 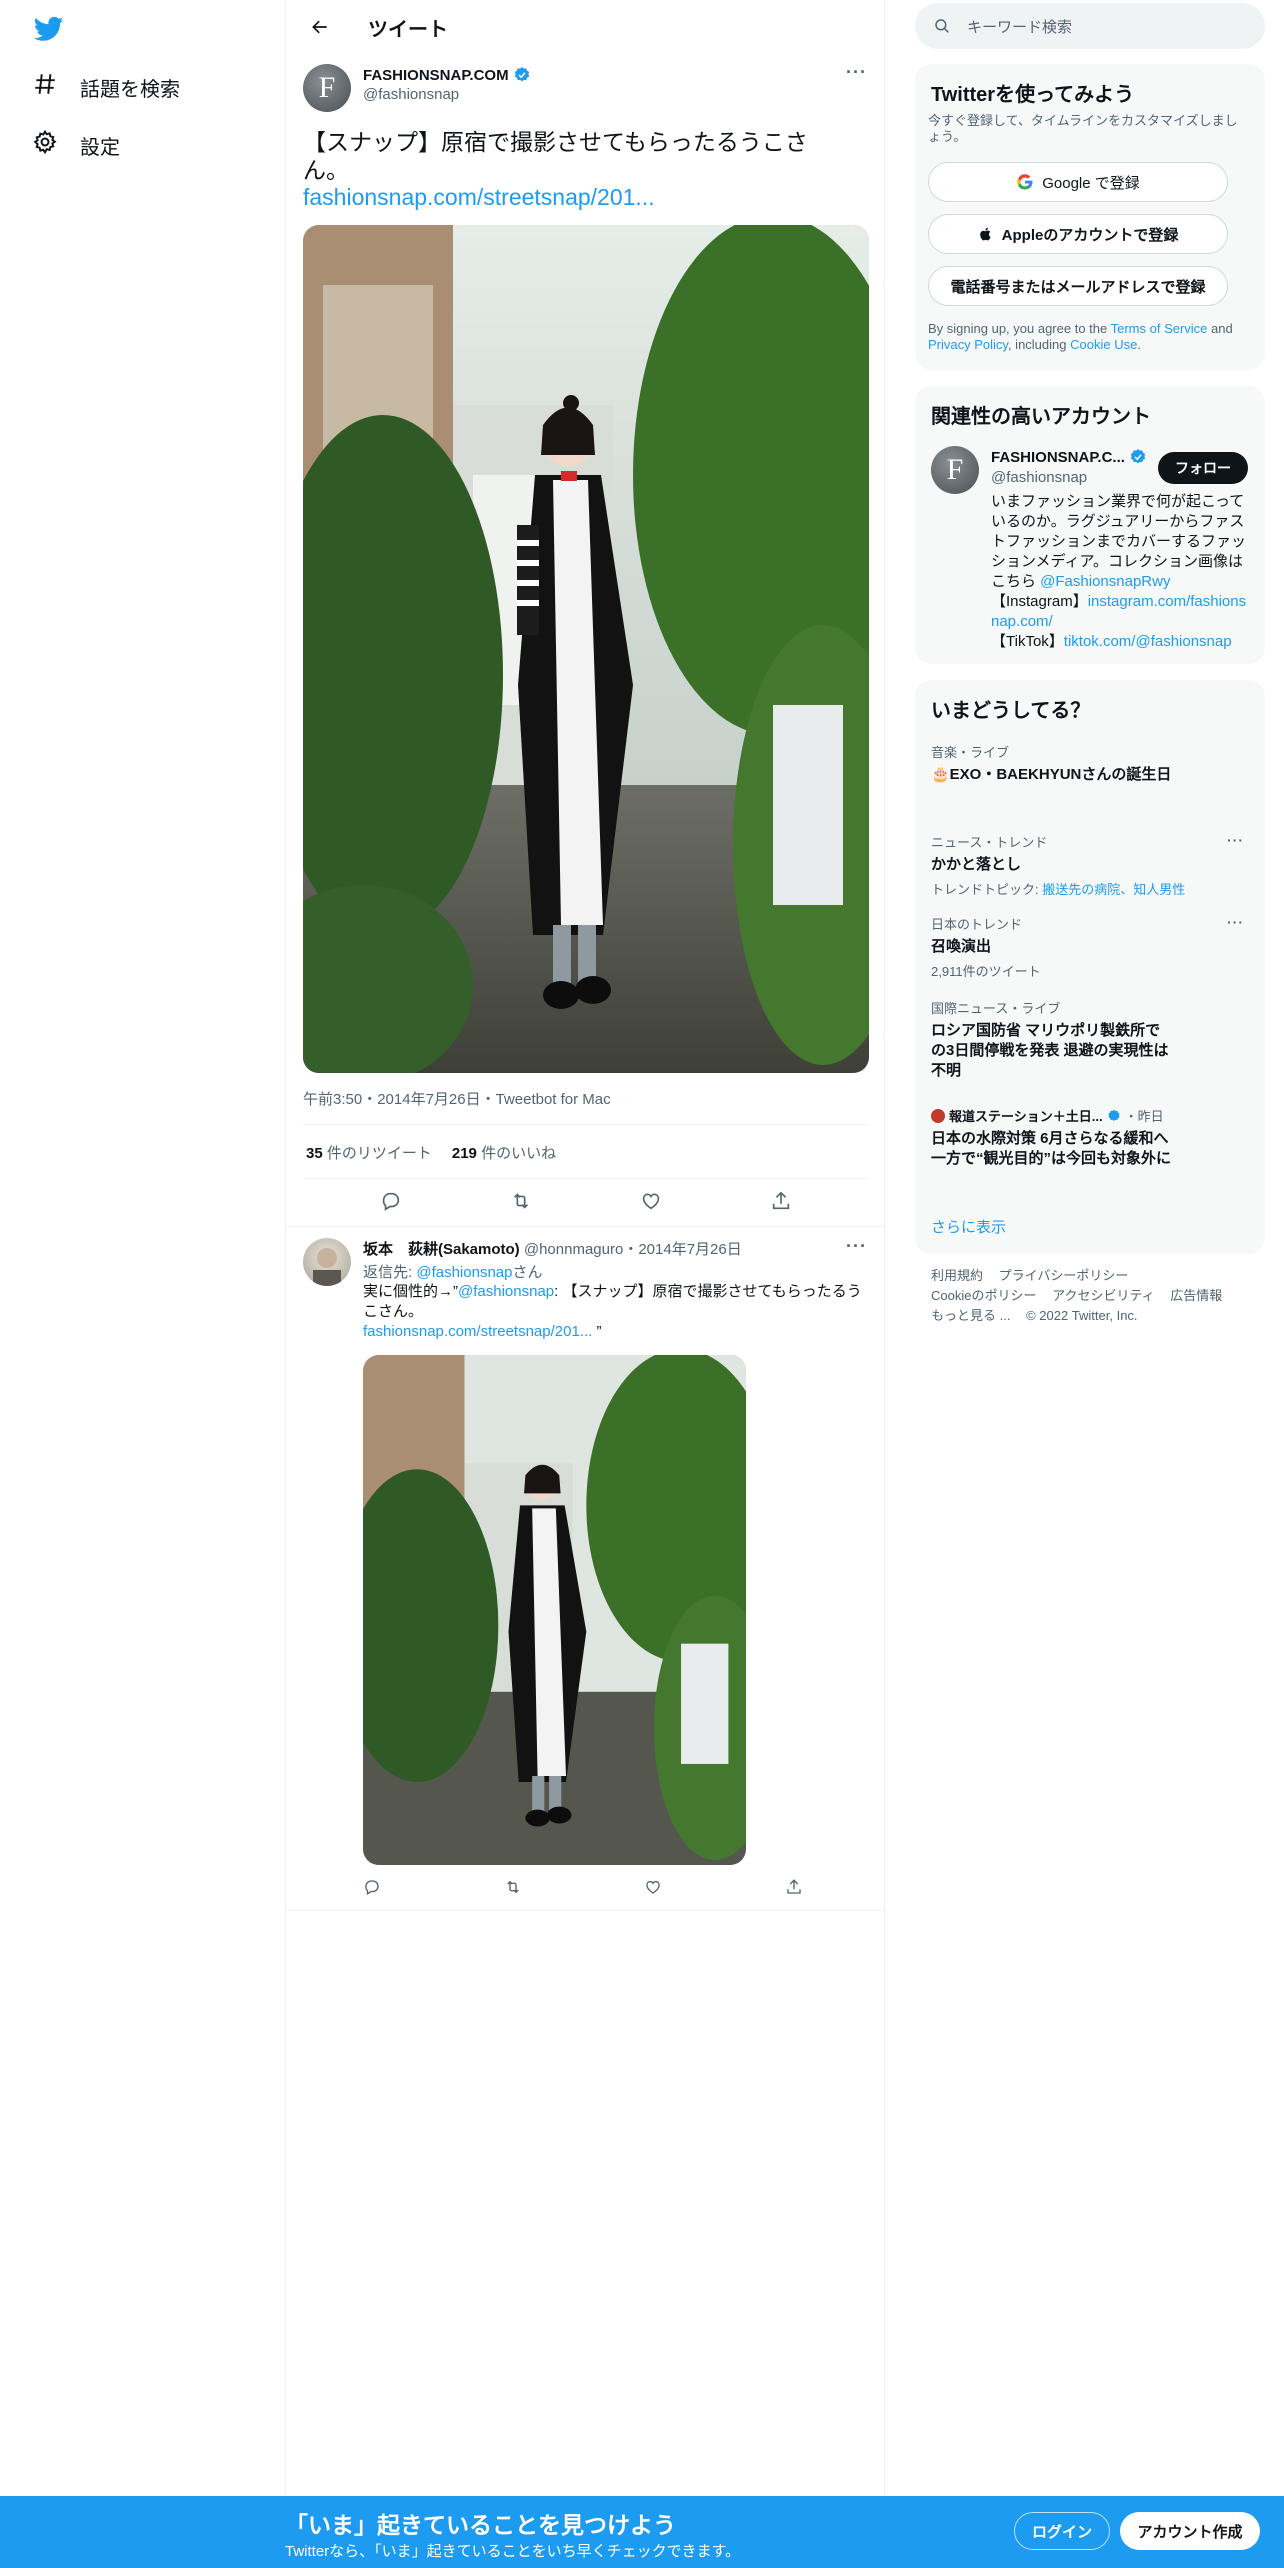 What do you see at coordinates (996, 1008) in the screenshot?
I see `trend-category: 国際ニュース・ライブ` at bounding box center [996, 1008].